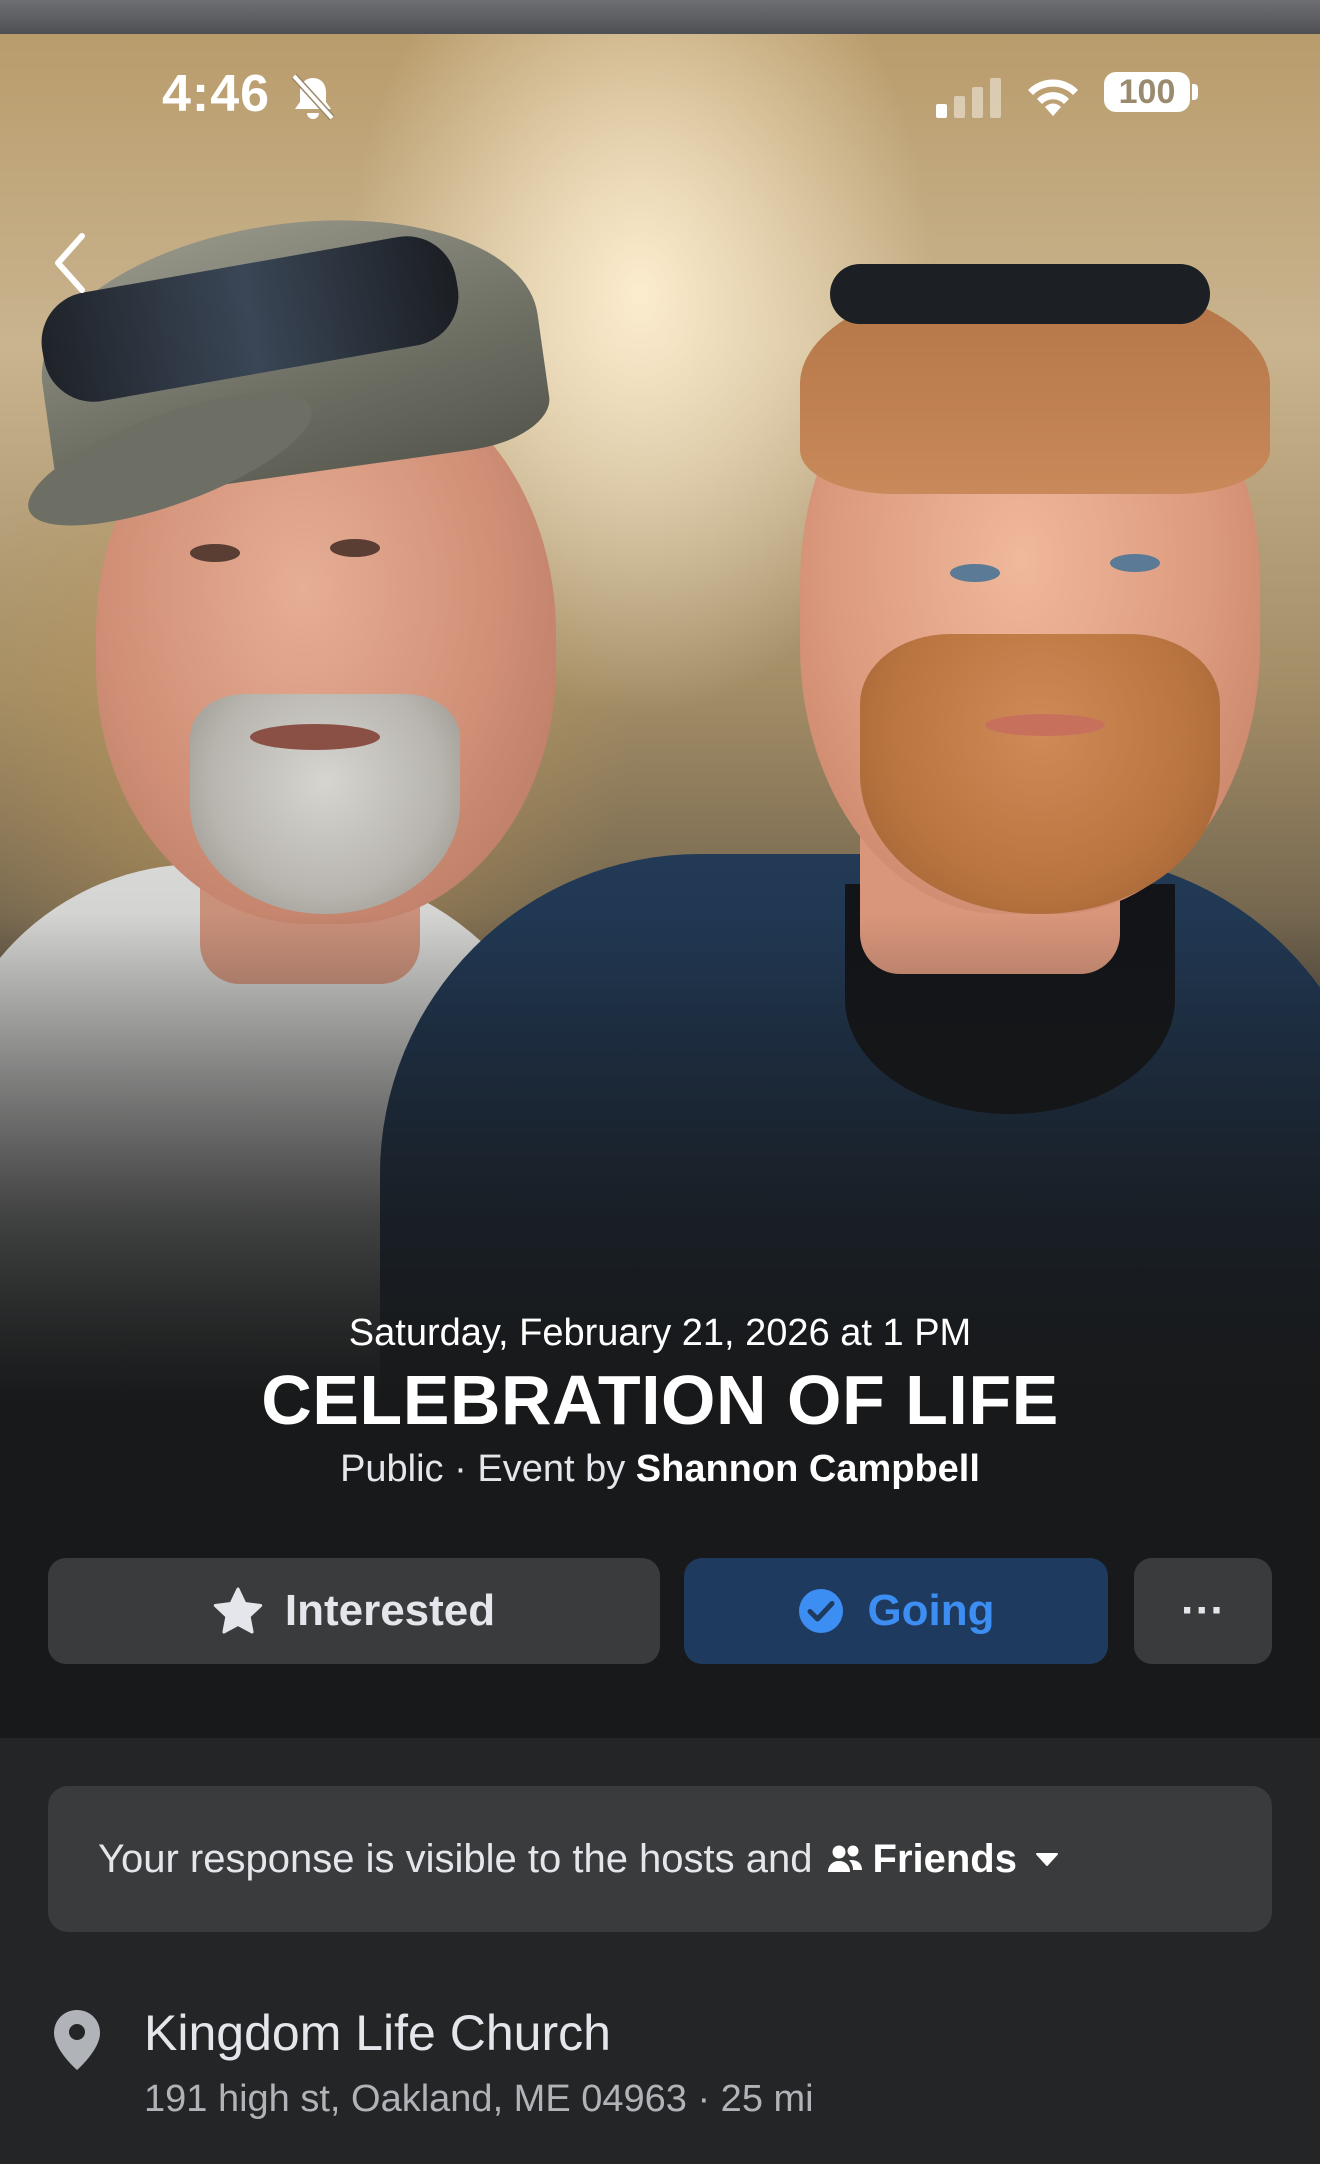 Image resolution: width=1320 pixels, height=2164 pixels. Describe the element at coordinates (70, 263) in the screenshot. I see `chevron-left-icon` at that location.